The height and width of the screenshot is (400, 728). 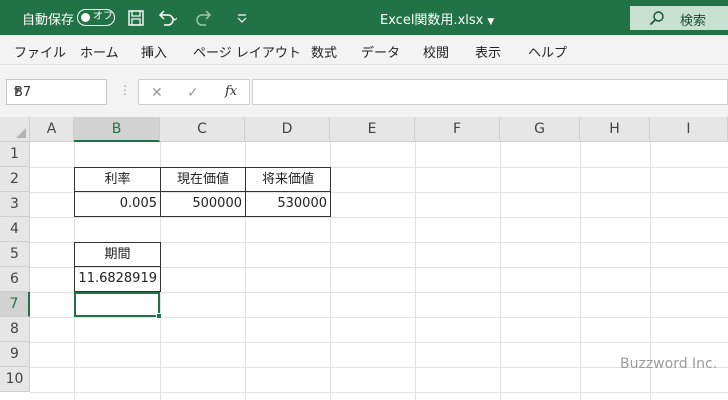 I want to click on fill-handle, so click(x=159, y=316).